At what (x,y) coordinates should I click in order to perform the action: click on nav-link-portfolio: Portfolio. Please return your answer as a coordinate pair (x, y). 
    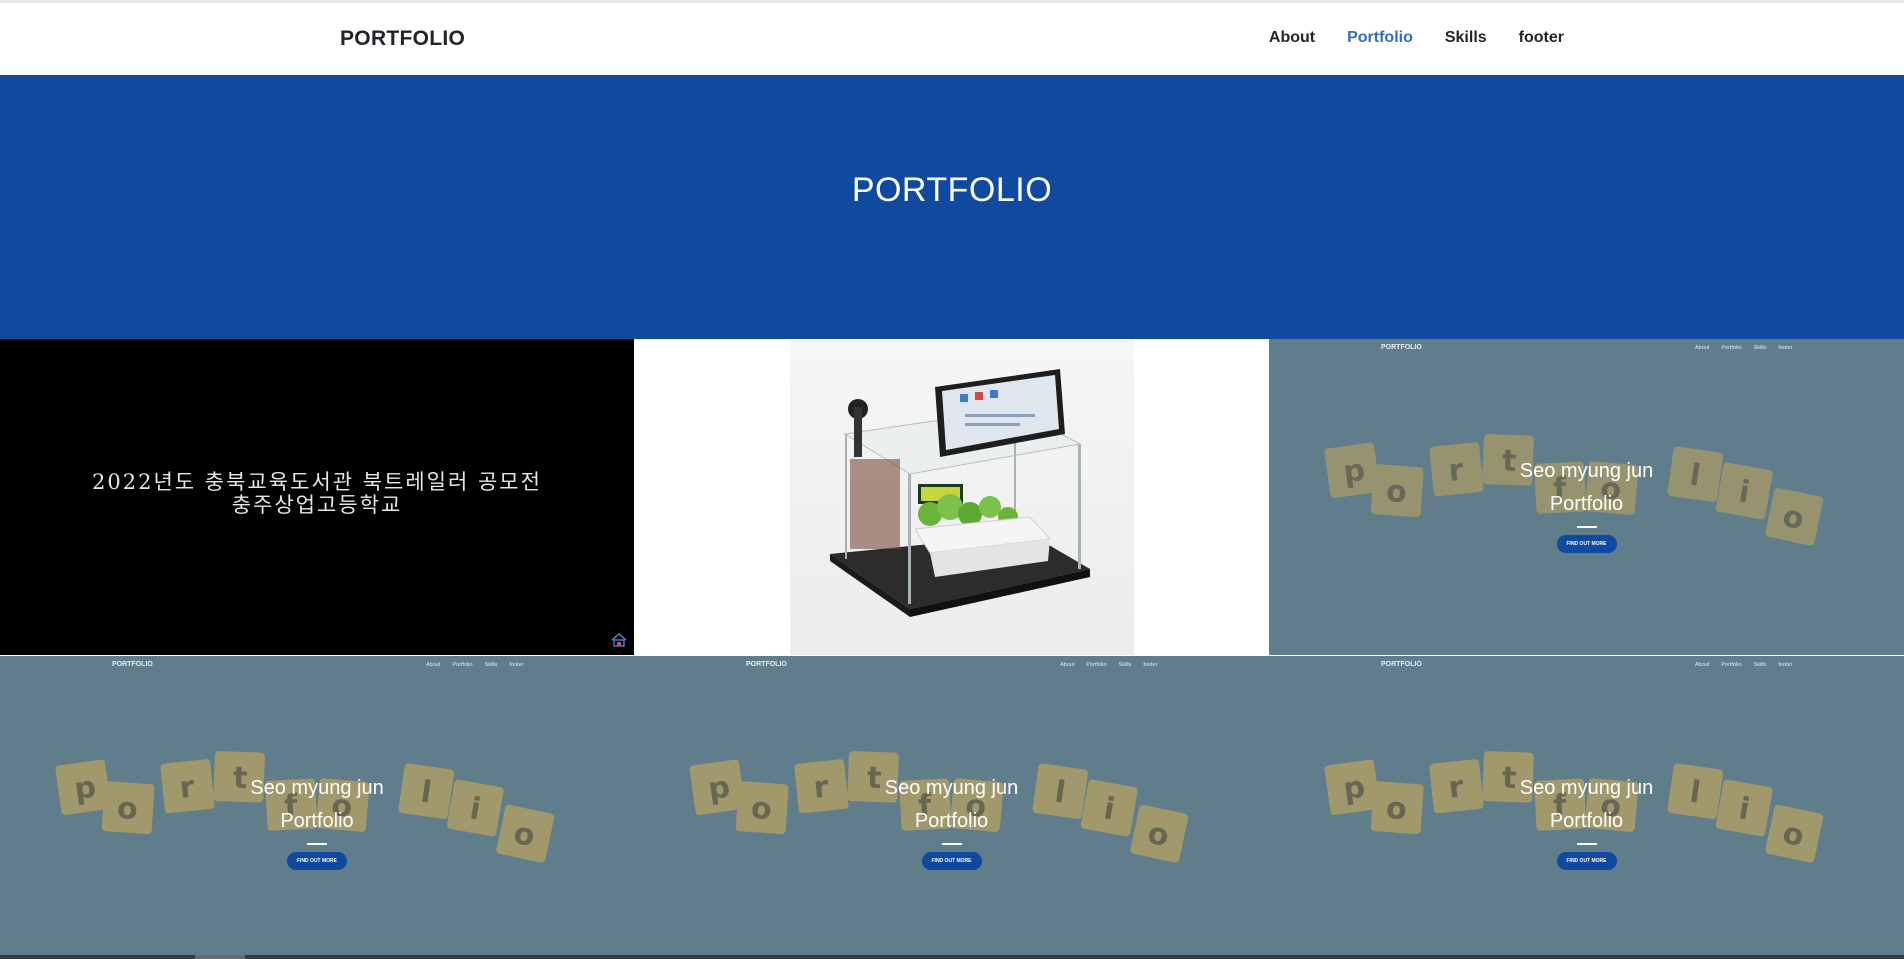
    Looking at the image, I should click on (1380, 38).